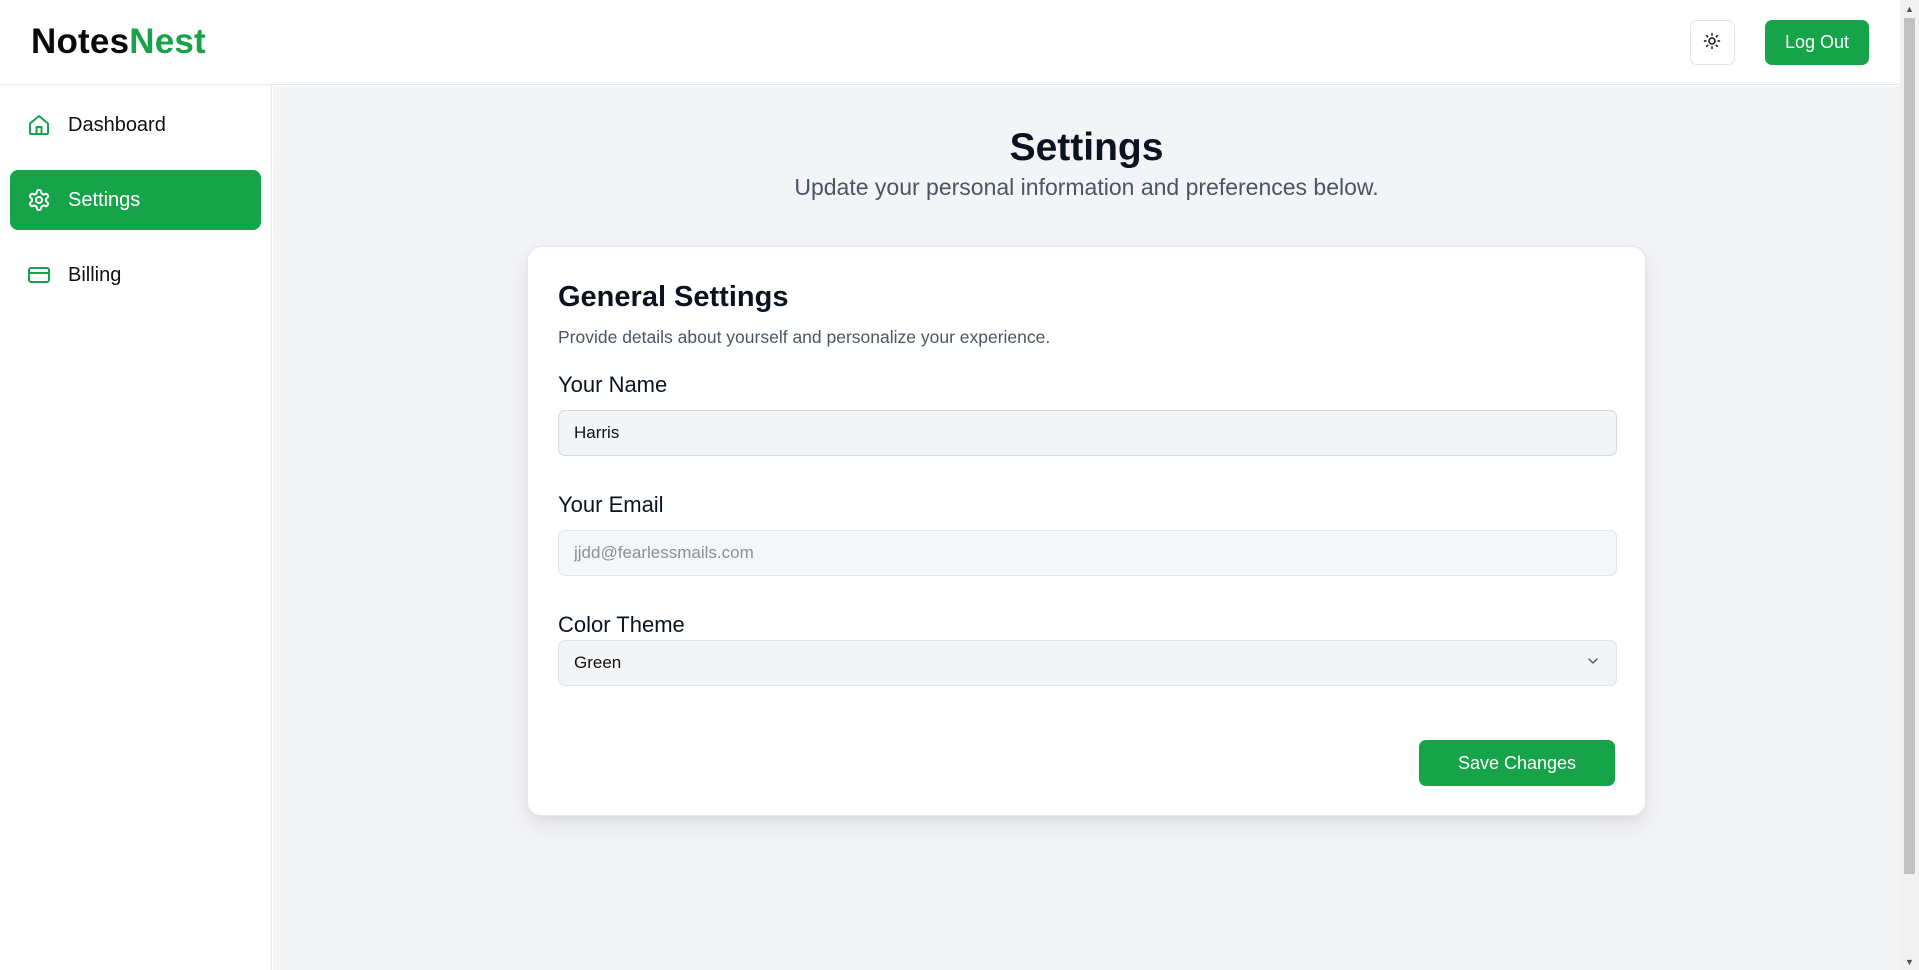  What do you see at coordinates (136, 527) in the screenshot?
I see `sidebar: Dashboard Settings Billing` at bounding box center [136, 527].